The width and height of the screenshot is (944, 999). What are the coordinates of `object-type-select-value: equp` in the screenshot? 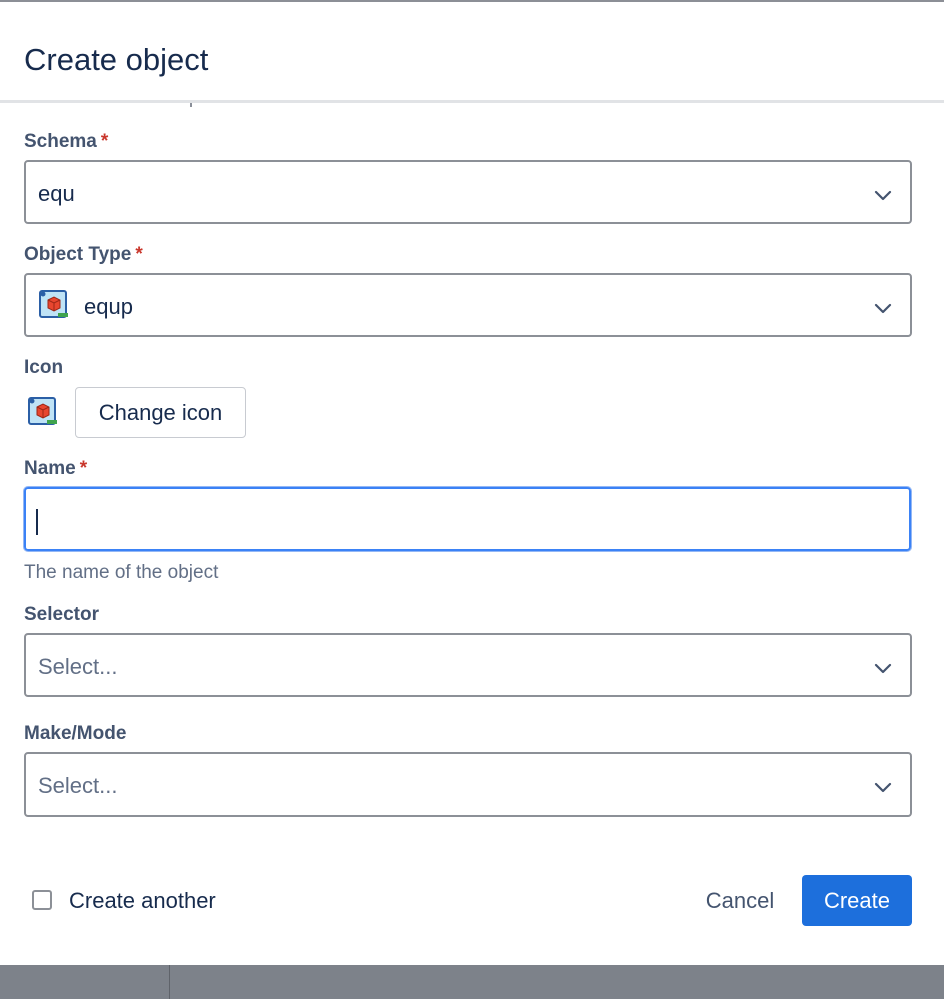 It's located at (108, 306).